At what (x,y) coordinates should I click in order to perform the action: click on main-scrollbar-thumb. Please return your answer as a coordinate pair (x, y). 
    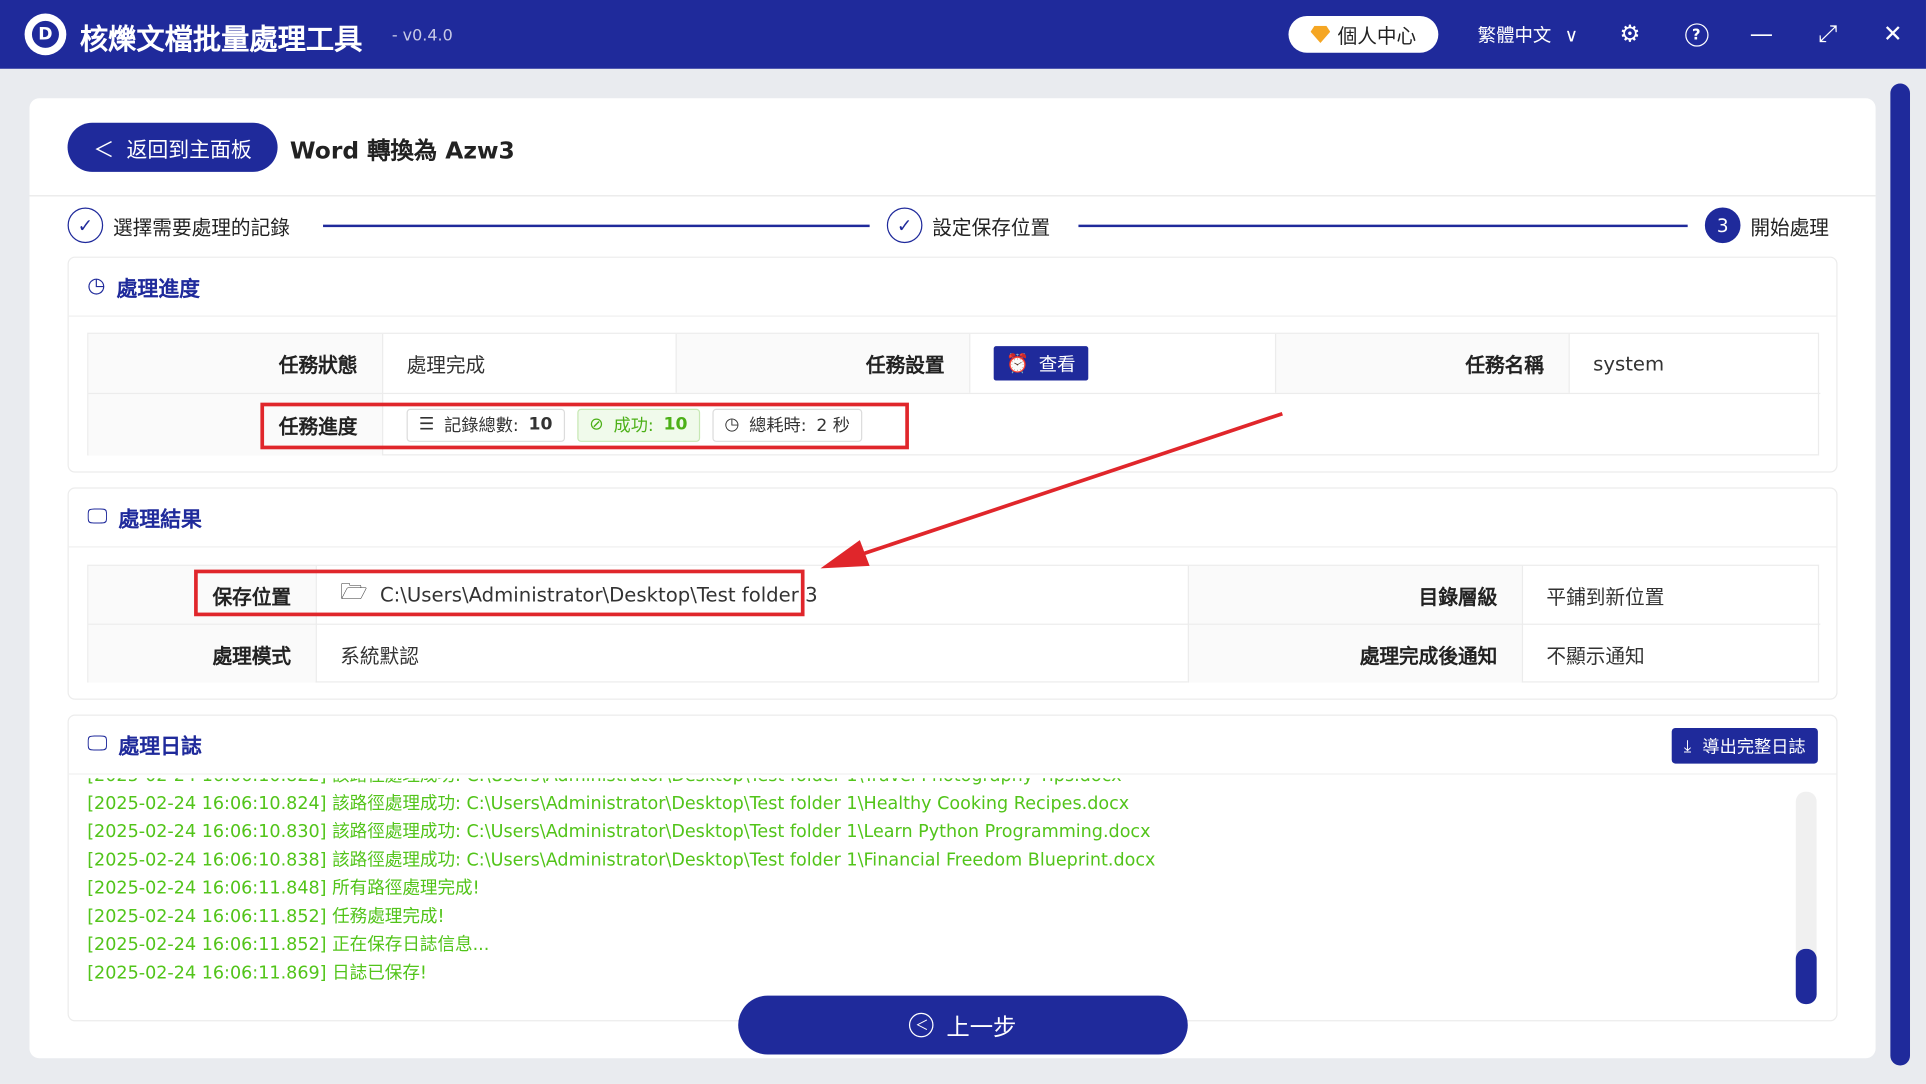
    Looking at the image, I should click on (1900, 574).